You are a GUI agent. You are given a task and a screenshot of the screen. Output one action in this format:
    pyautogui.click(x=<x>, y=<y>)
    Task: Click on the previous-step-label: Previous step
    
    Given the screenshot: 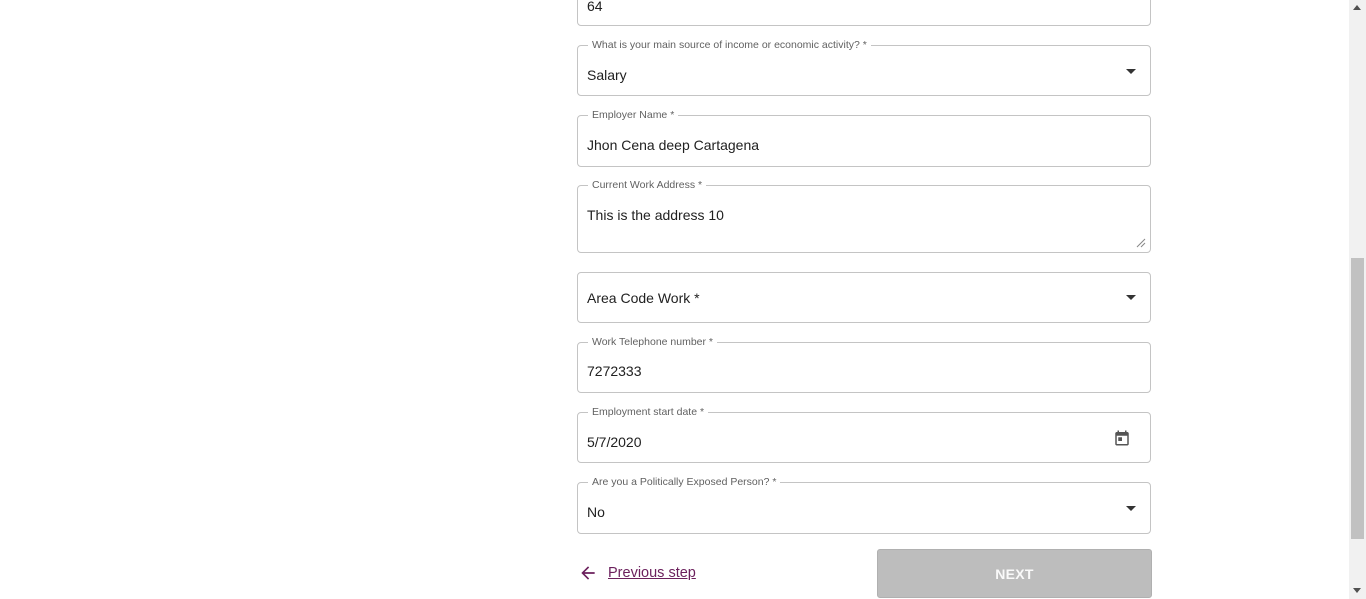 What is the action you would take?
    pyautogui.click(x=652, y=573)
    